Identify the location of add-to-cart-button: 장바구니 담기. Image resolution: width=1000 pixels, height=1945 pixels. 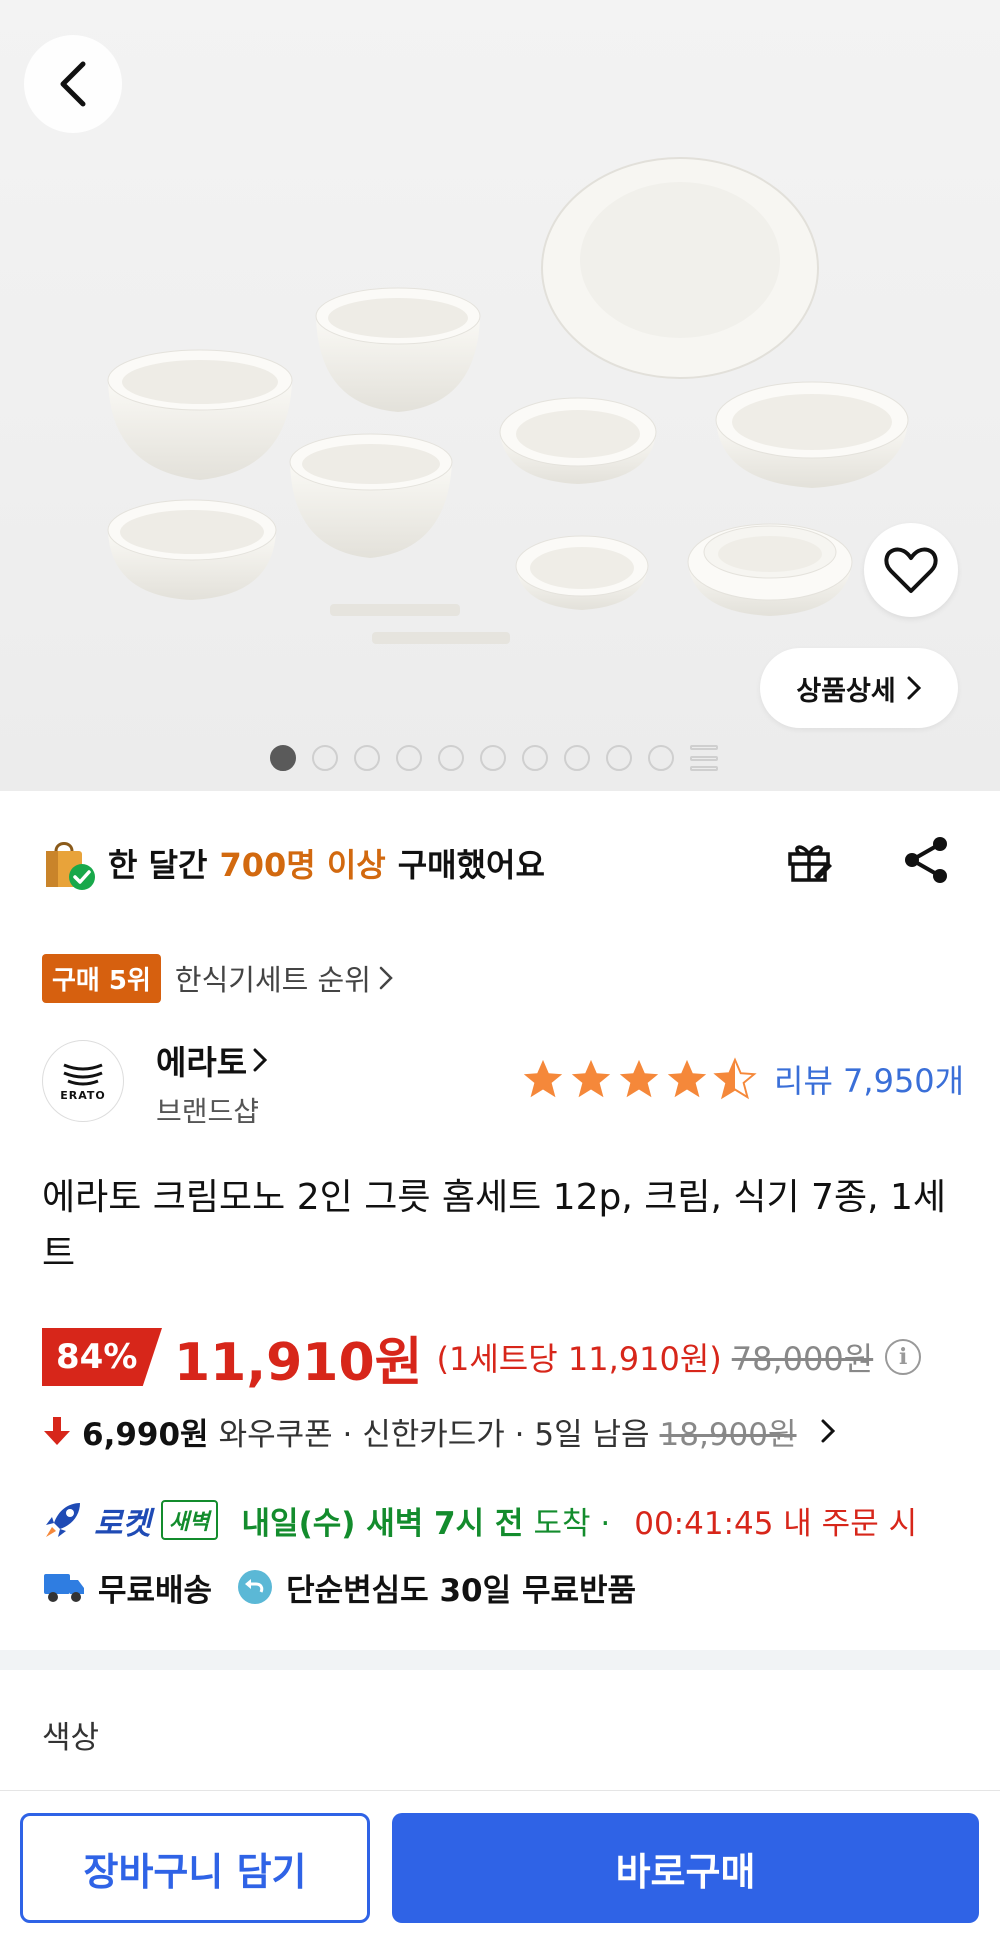
(195, 1868).